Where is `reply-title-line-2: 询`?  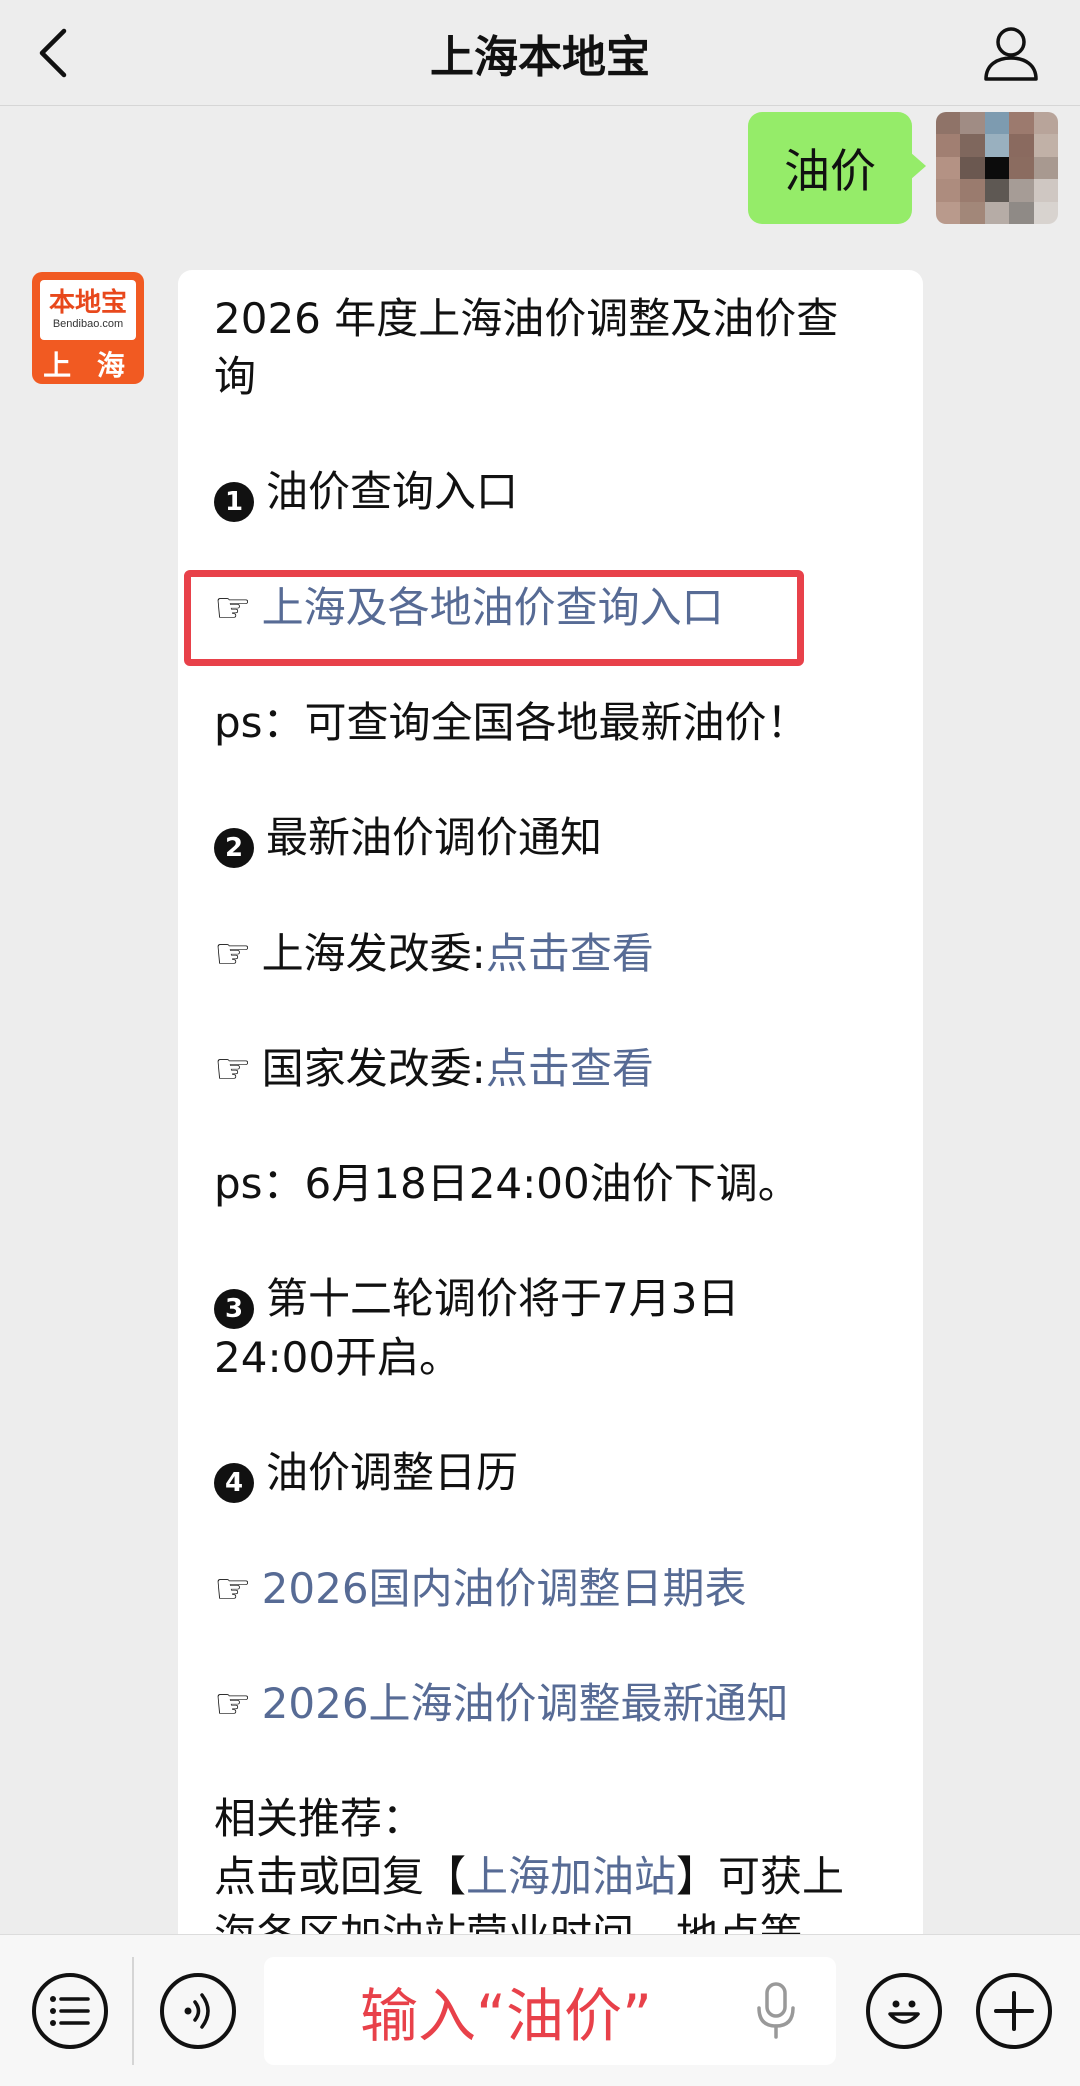 reply-title-line-2: 询 is located at coordinates (235, 376).